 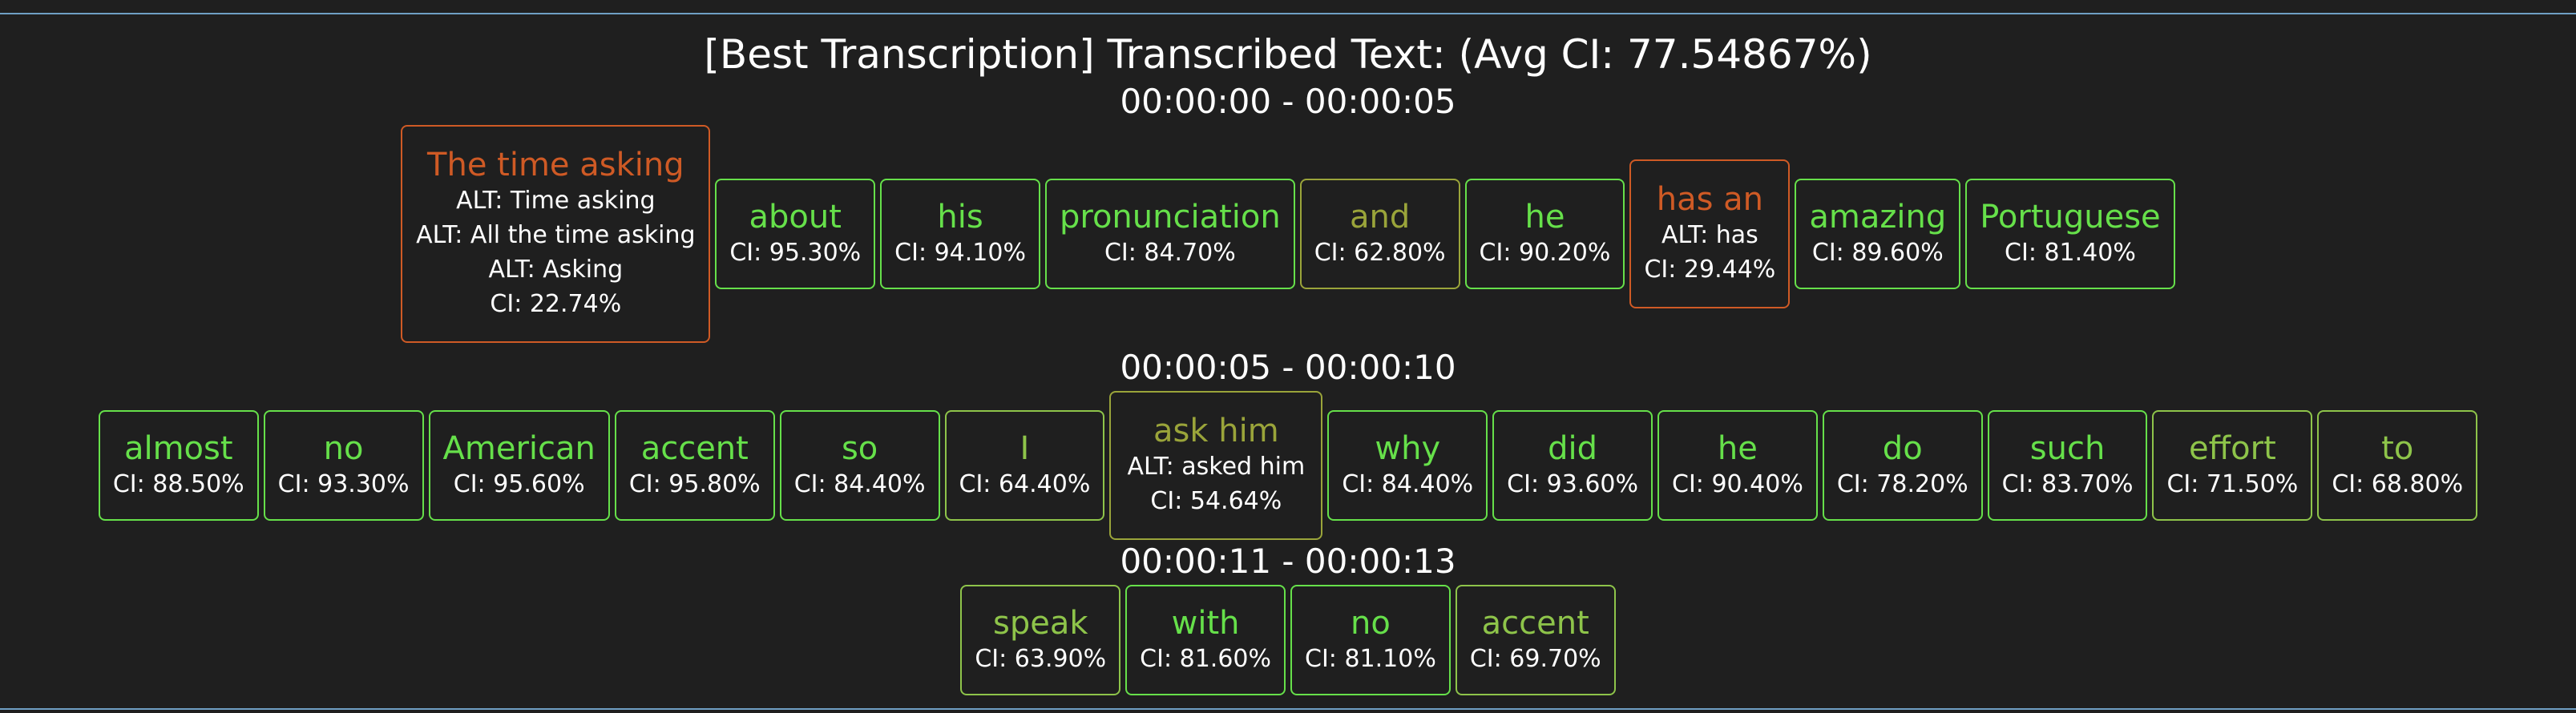 I want to click on confidence-value: CI: 64.40%, so click(x=1025, y=483).